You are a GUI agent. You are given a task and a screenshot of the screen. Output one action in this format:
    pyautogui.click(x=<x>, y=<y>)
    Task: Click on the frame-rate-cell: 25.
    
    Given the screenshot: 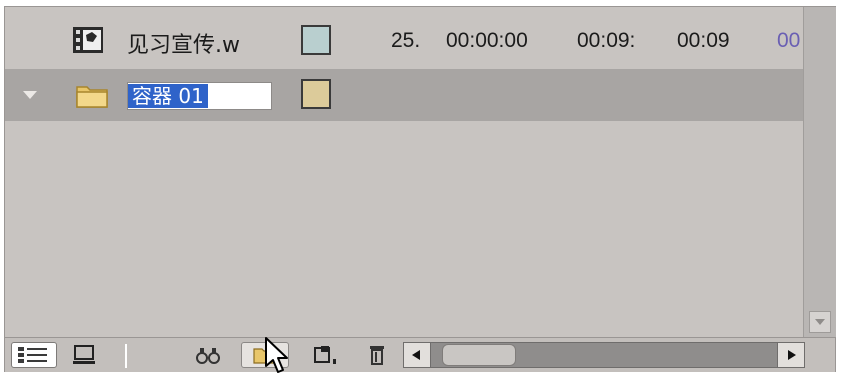 What is the action you would take?
    pyautogui.click(x=406, y=40)
    